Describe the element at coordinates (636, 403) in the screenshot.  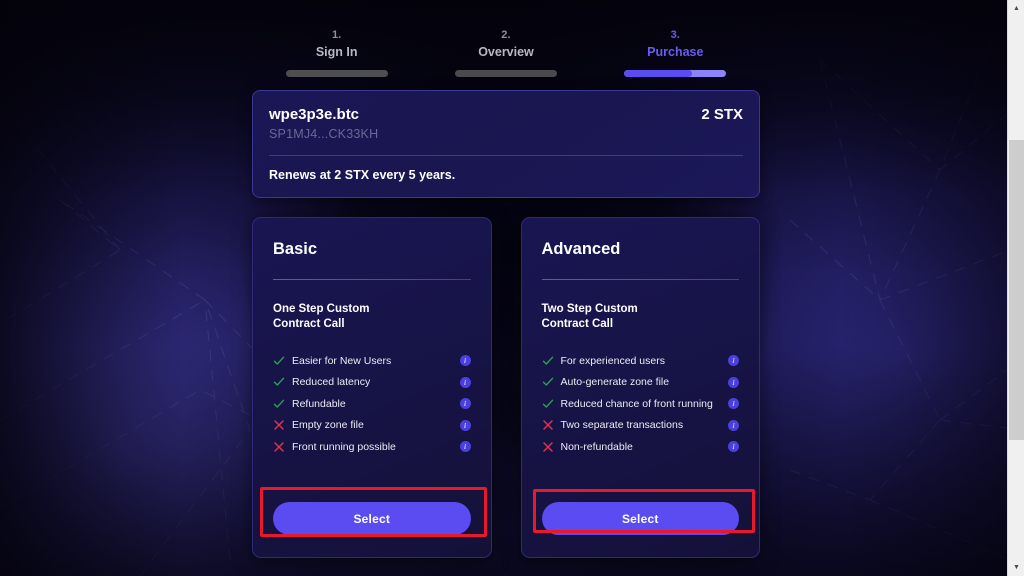
I see `feature-label: Reduced chance of front running` at that location.